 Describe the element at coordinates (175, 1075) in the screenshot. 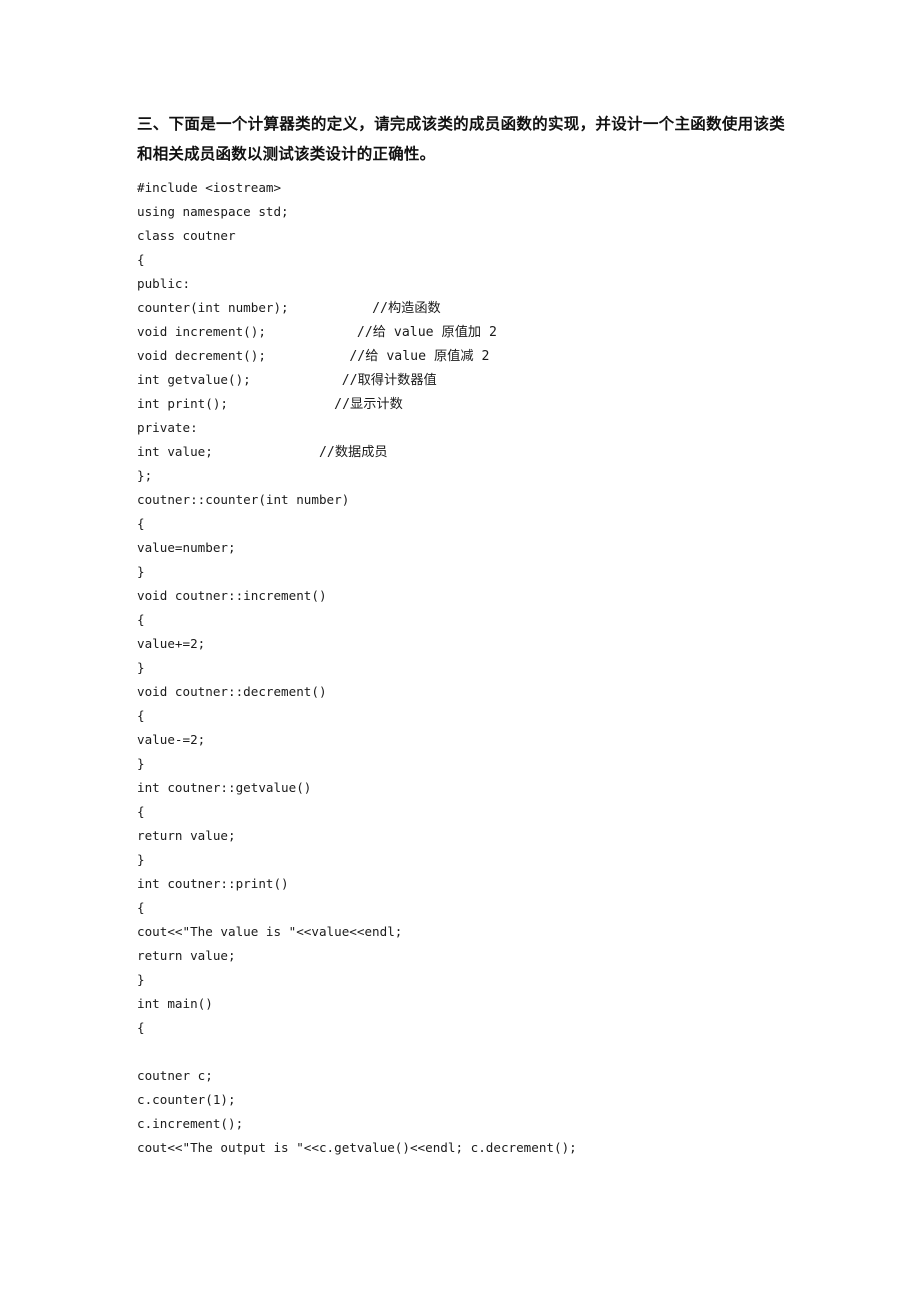

I see `code-text: coutner c;` at that location.